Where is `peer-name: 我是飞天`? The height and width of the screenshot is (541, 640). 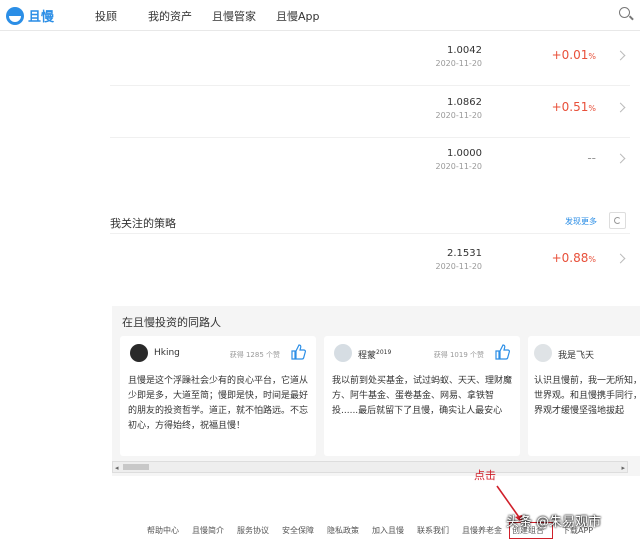
peer-name: 我是飞天 is located at coordinates (576, 356).